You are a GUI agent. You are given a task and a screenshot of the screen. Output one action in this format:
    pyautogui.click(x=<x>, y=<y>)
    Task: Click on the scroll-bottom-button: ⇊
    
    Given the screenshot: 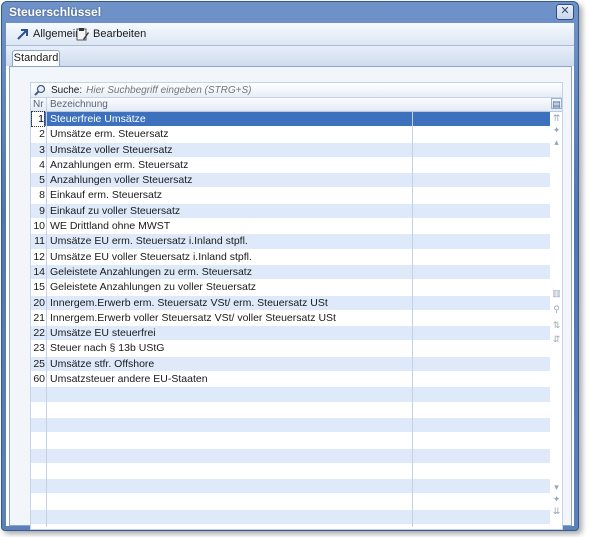 What is the action you would take?
    pyautogui.click(x=556, y=511)
    